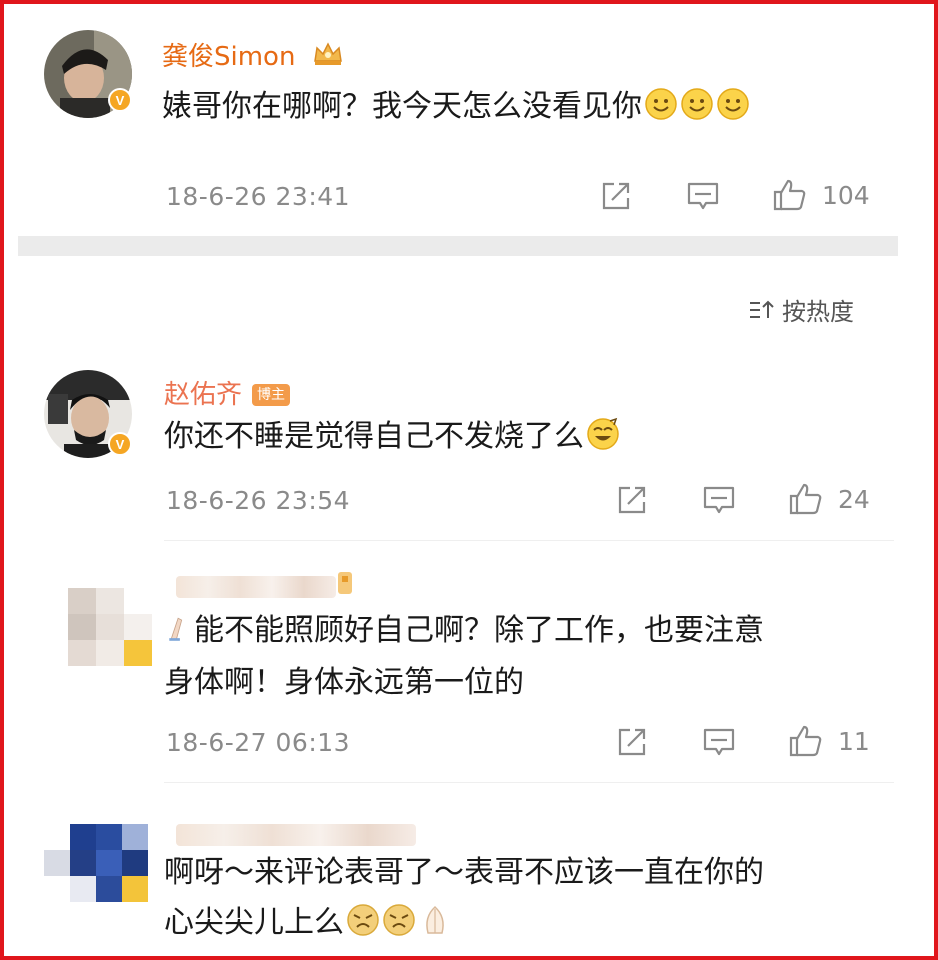 Image resolution: width=938 pixels, height=960 pixels. Describe the element at coordinates (458, 246) in the screenshot. I see `section-divider` at that location.